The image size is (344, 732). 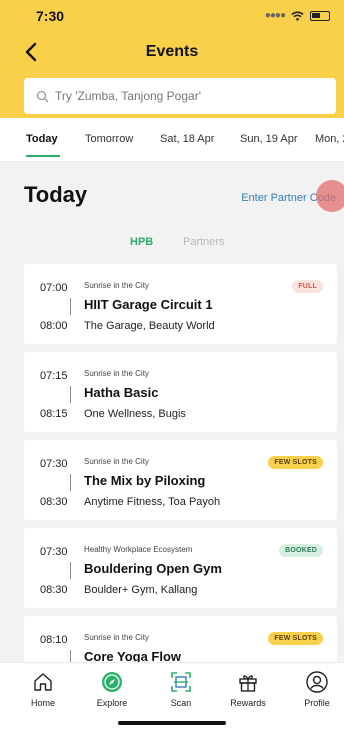 I want to click on nav-label: Profile, so click(x=317, y=703).